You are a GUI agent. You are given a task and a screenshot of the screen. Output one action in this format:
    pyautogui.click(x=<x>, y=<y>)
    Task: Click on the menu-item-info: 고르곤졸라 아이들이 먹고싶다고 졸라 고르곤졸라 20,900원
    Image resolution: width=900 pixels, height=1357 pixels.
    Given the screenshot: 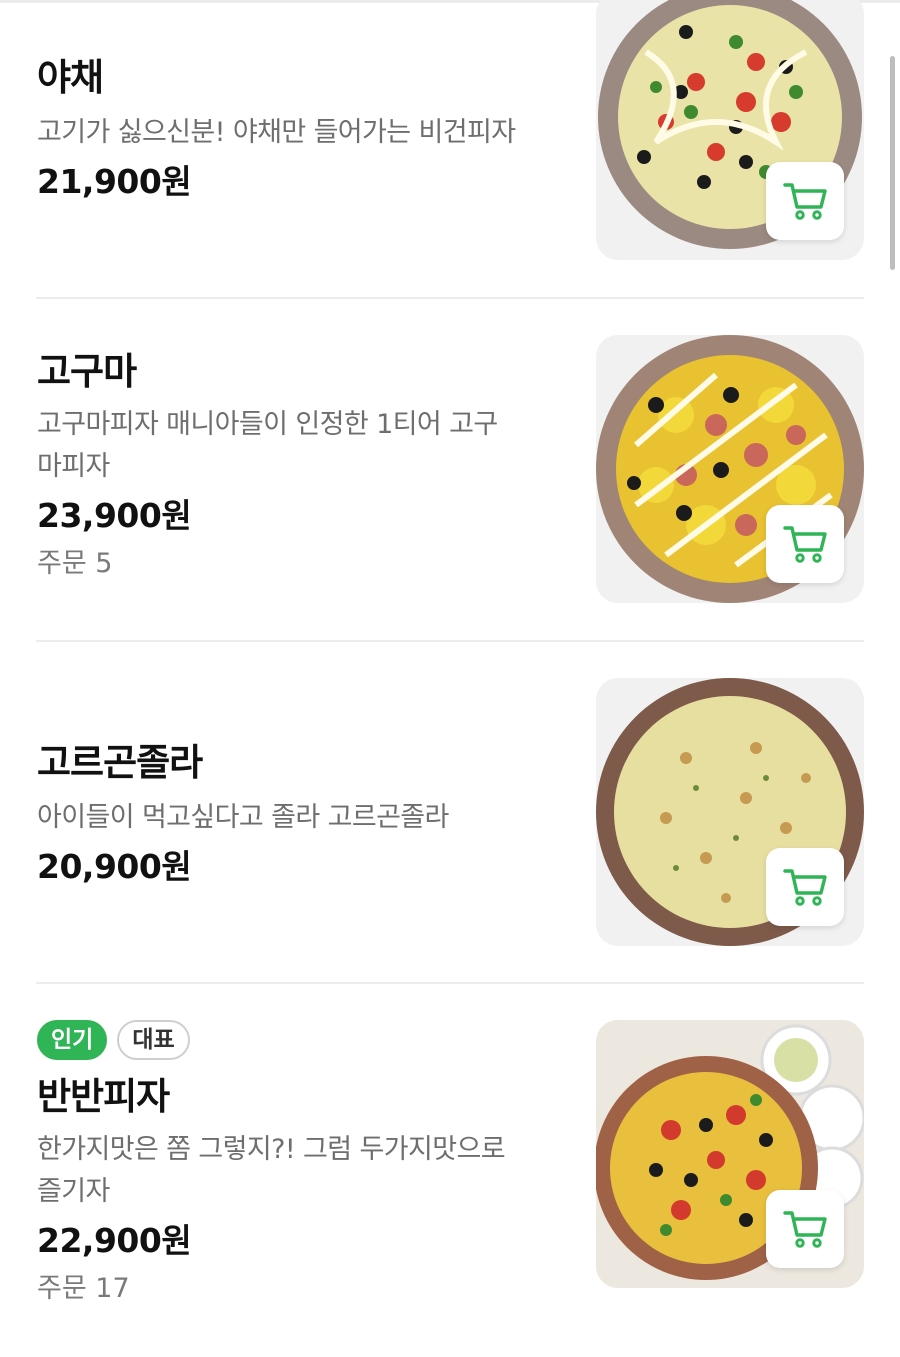 What is the action you would take?
    pyautogui.click(x=297, y=814)
    